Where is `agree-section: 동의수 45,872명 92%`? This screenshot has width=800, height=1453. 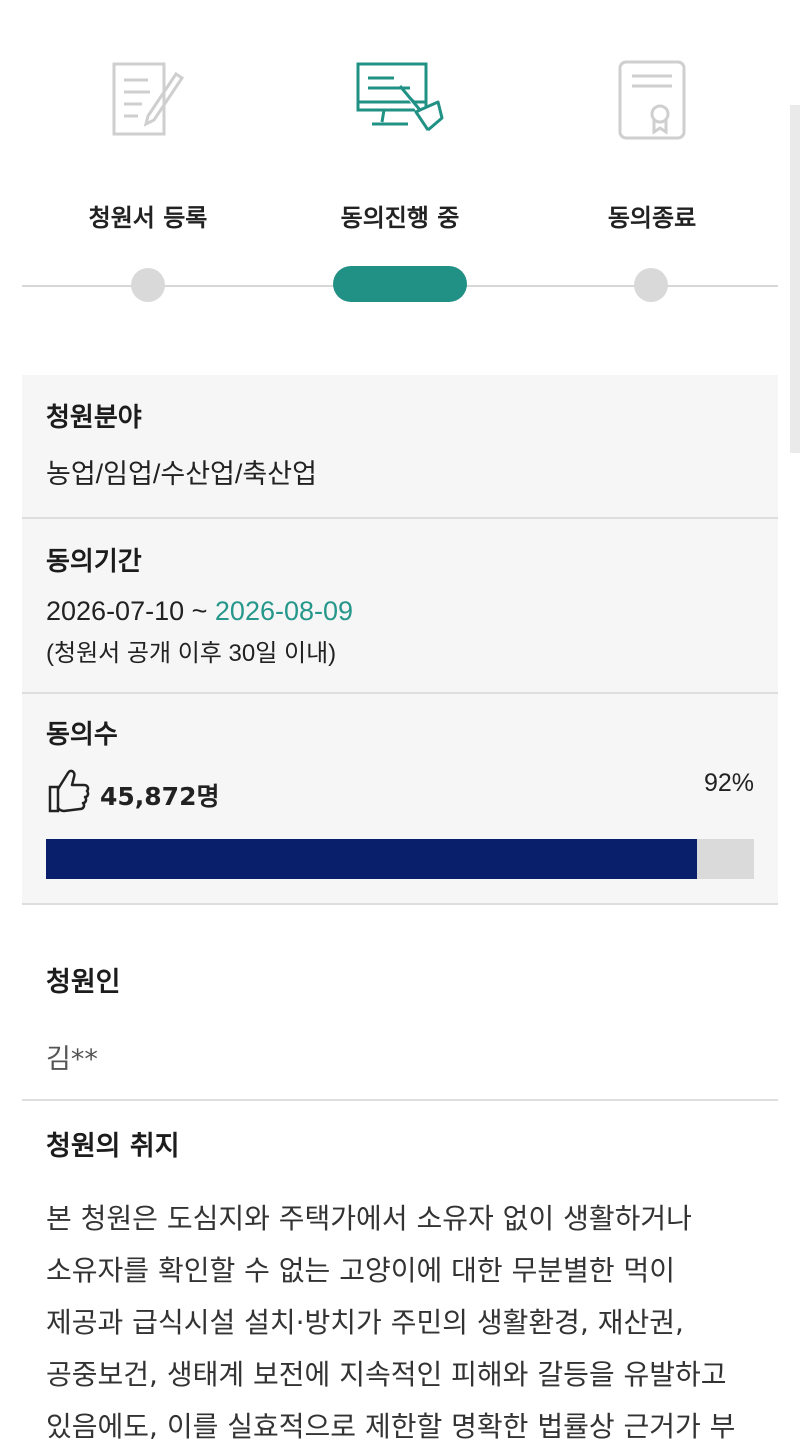 agree-section: 동의수 45,872명 92% is located at coordinates (400, 799).